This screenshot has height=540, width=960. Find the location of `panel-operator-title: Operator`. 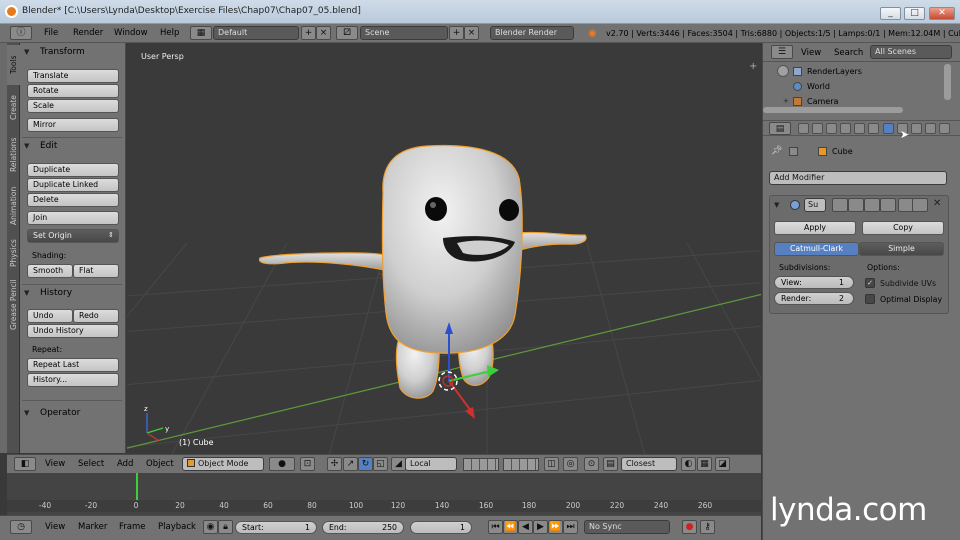

panel-operator-title: Operator is located at coordinates (60, 413).